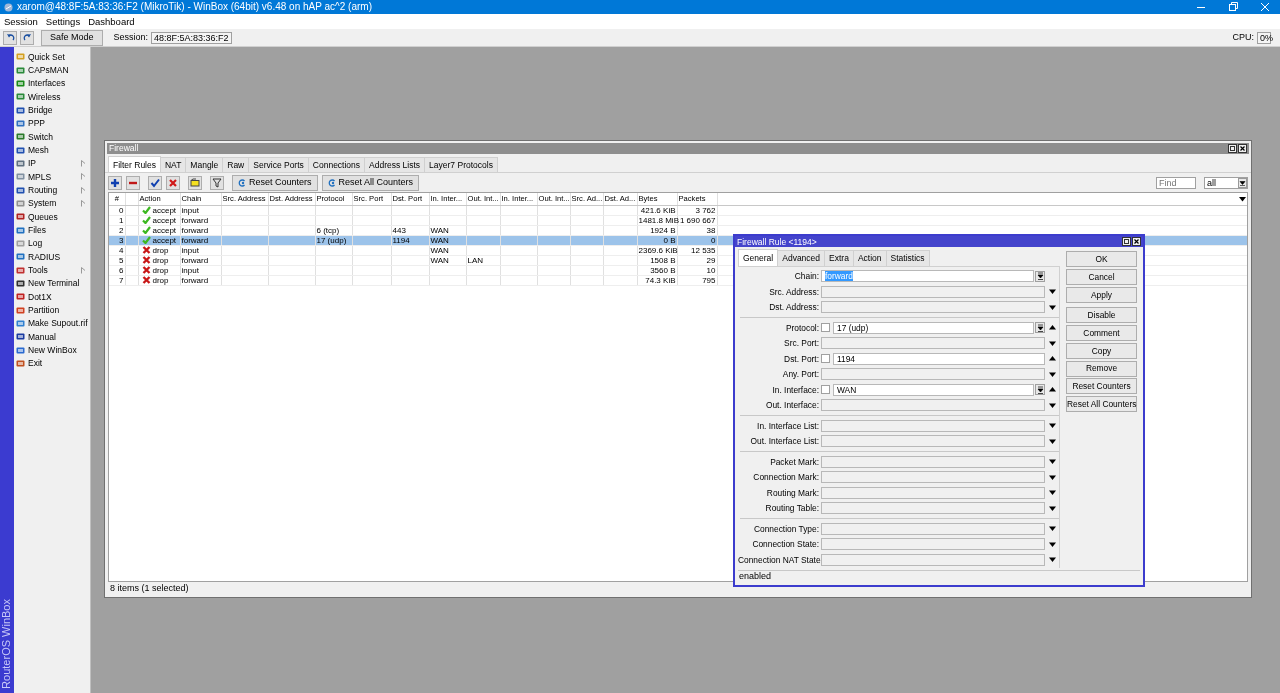  What do you see at coordinates (1101, 277) in the screenshot?
I see `dialog-button: Cancel` at bounding box center [1101, 277].